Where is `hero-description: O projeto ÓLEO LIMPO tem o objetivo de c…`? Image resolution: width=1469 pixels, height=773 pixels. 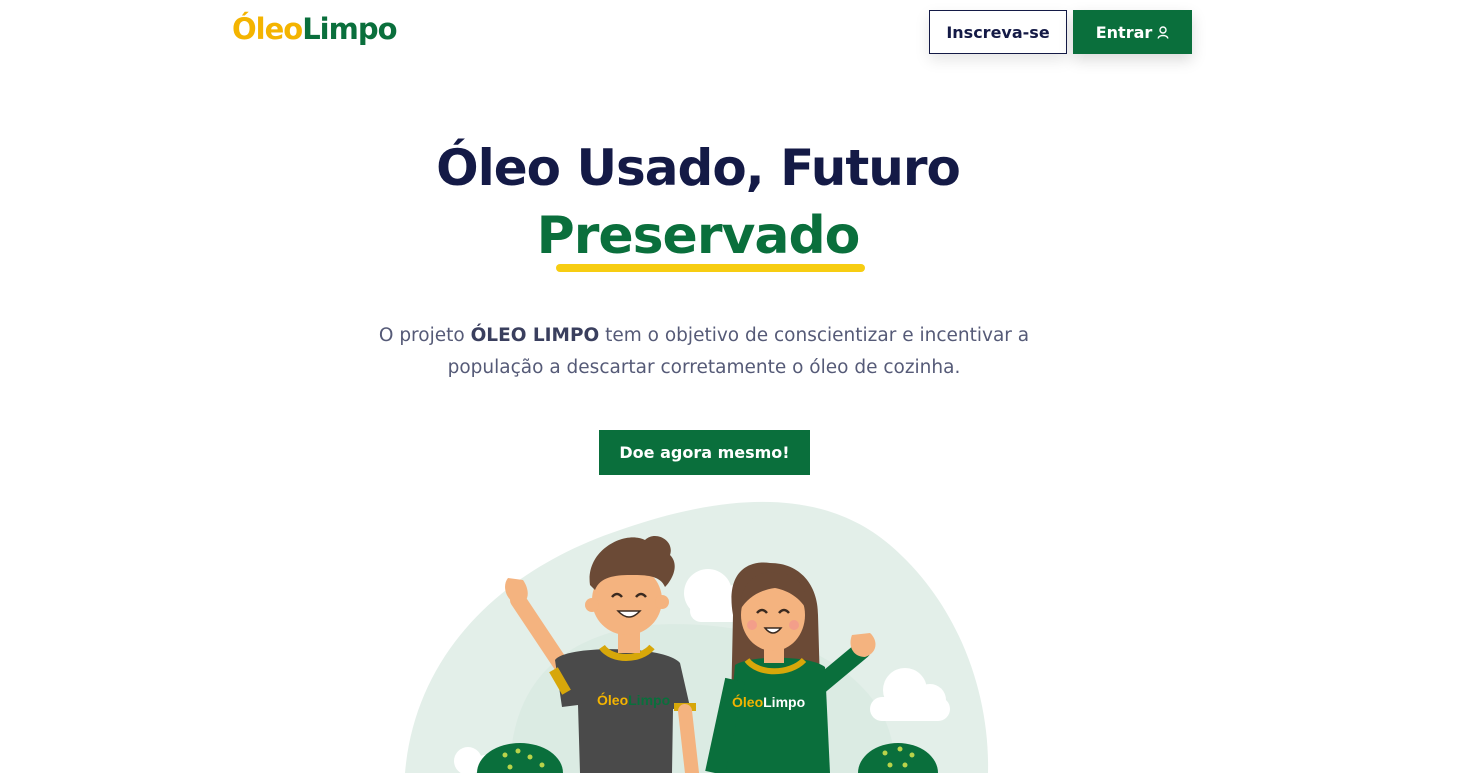
hero-description: O projeto ÓLEO LIMPO tem o objetivo de c… is located at coordinates (704, 352).